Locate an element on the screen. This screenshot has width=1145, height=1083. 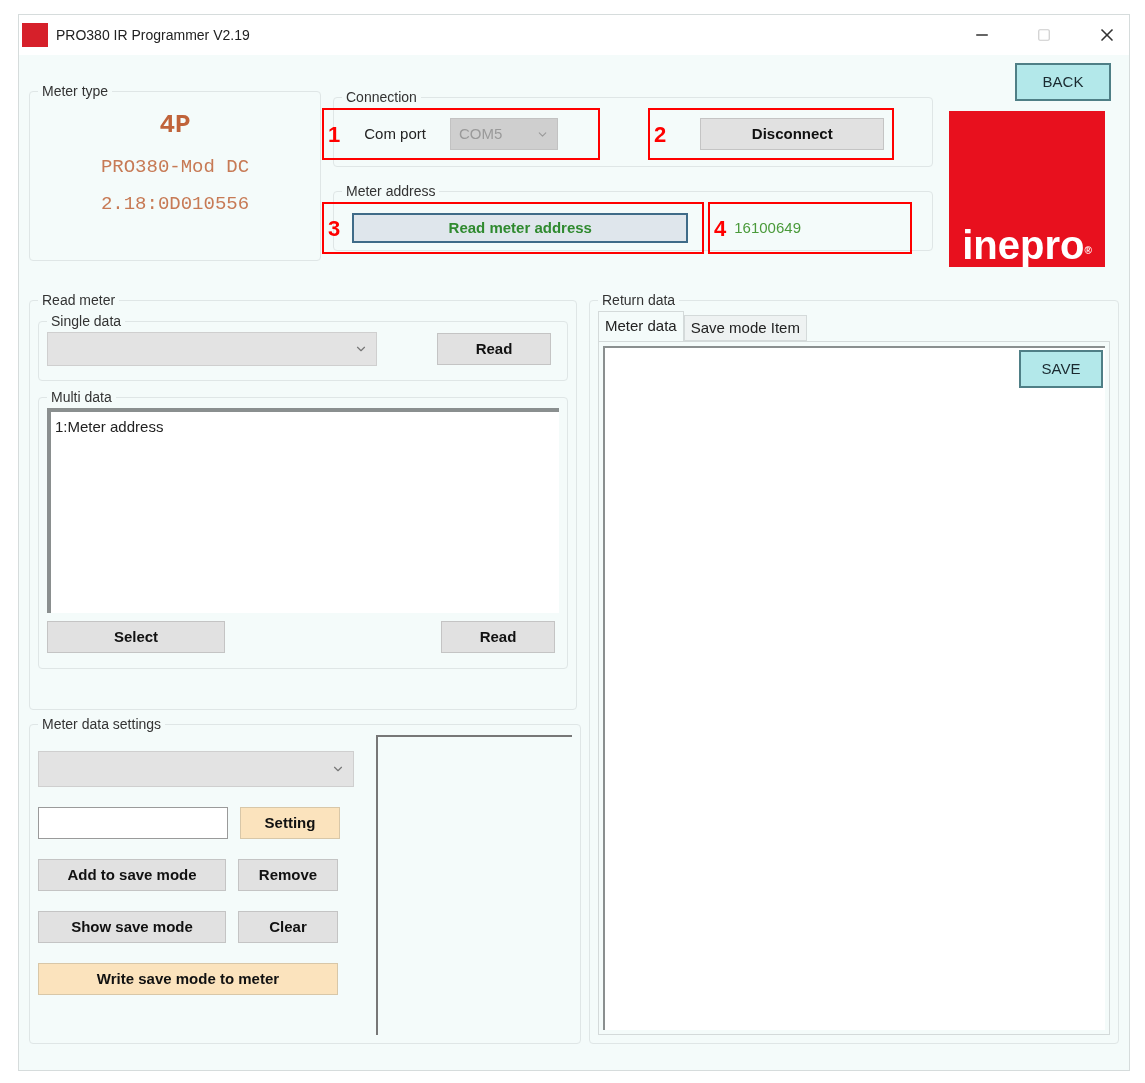
multi-data-list: 1:Meter address is located at coordinates (303, 510).